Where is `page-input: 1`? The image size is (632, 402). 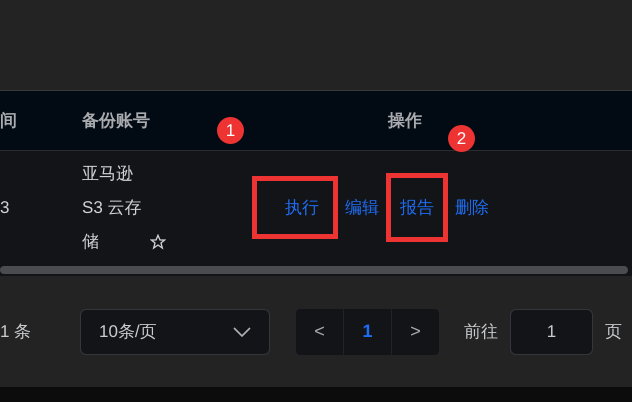
page-input: 1 is located at coordinates (551, 331).